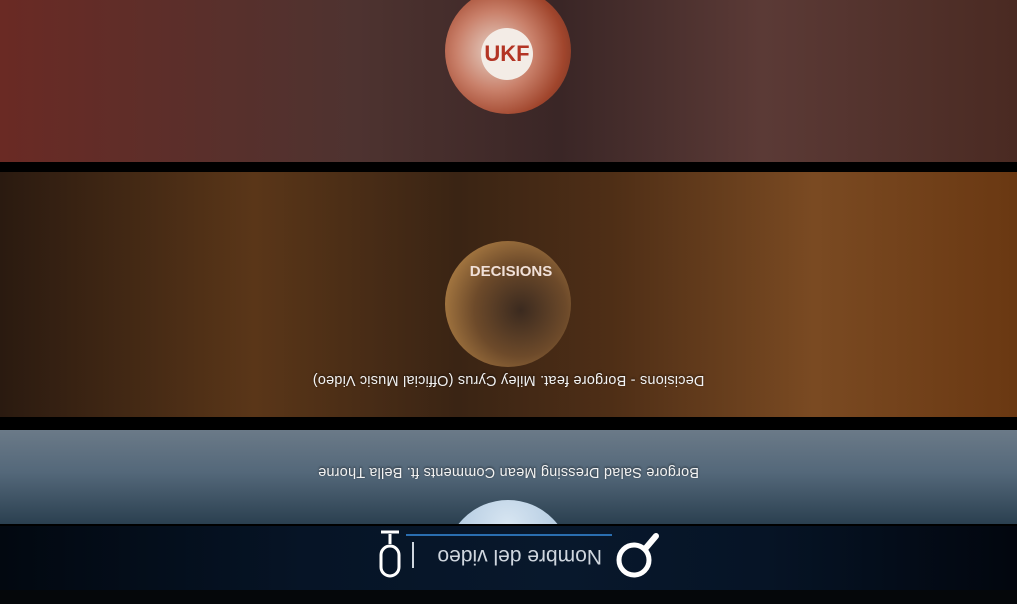 This screenshot has width=1017, height=604. What do you see at coordinates (511, 271) in the screenshot?
I see `thumbnail-text: DECISIONS` at bounding box center [511, 271].